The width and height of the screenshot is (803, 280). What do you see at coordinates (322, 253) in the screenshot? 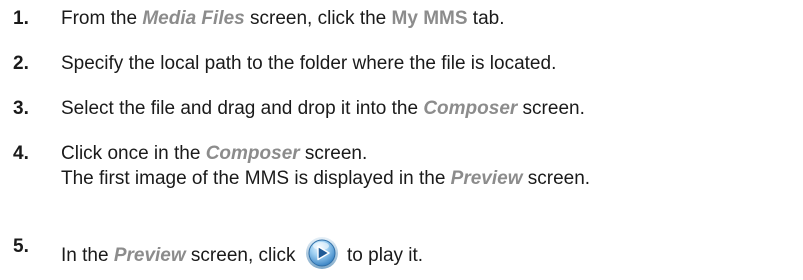
I see `play-button-icon` at bounding box center [322, 253].